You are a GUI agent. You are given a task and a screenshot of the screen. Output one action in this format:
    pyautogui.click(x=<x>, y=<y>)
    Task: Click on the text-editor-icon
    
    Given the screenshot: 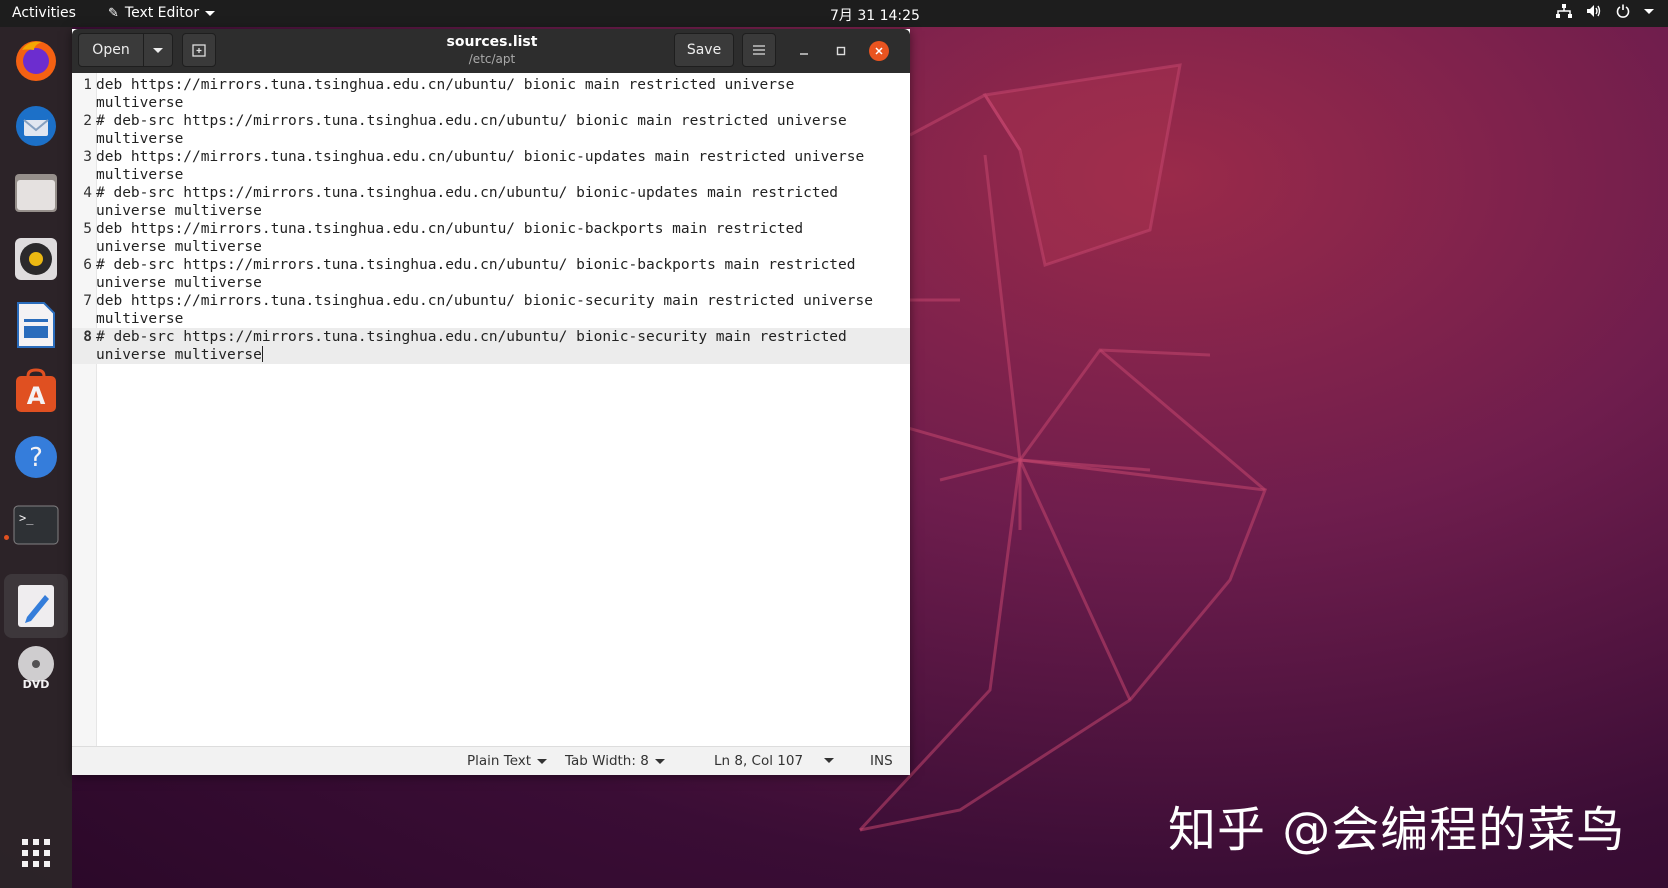 What is the action you would take?
    pyautogui.click(x=36, y=606)
    